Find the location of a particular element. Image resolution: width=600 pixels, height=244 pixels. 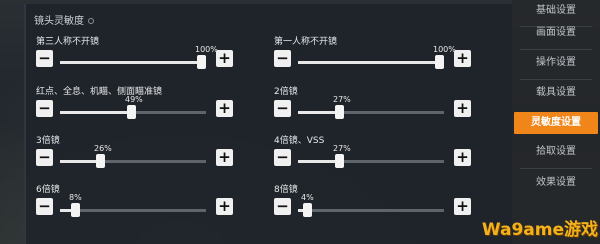

sensitivity-slider-row: 4倍镜、VSS − 27% + is located at coordinates (374, 154).